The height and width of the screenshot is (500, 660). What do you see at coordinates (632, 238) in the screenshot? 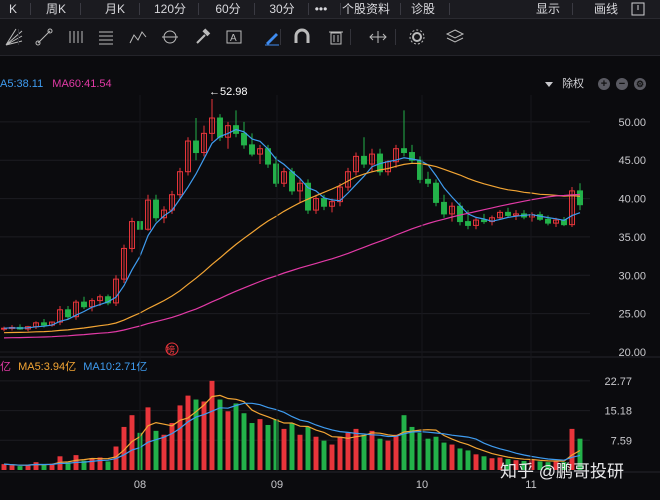
I see `price-tick-label: 35.00` at bounding box center [632, 238].